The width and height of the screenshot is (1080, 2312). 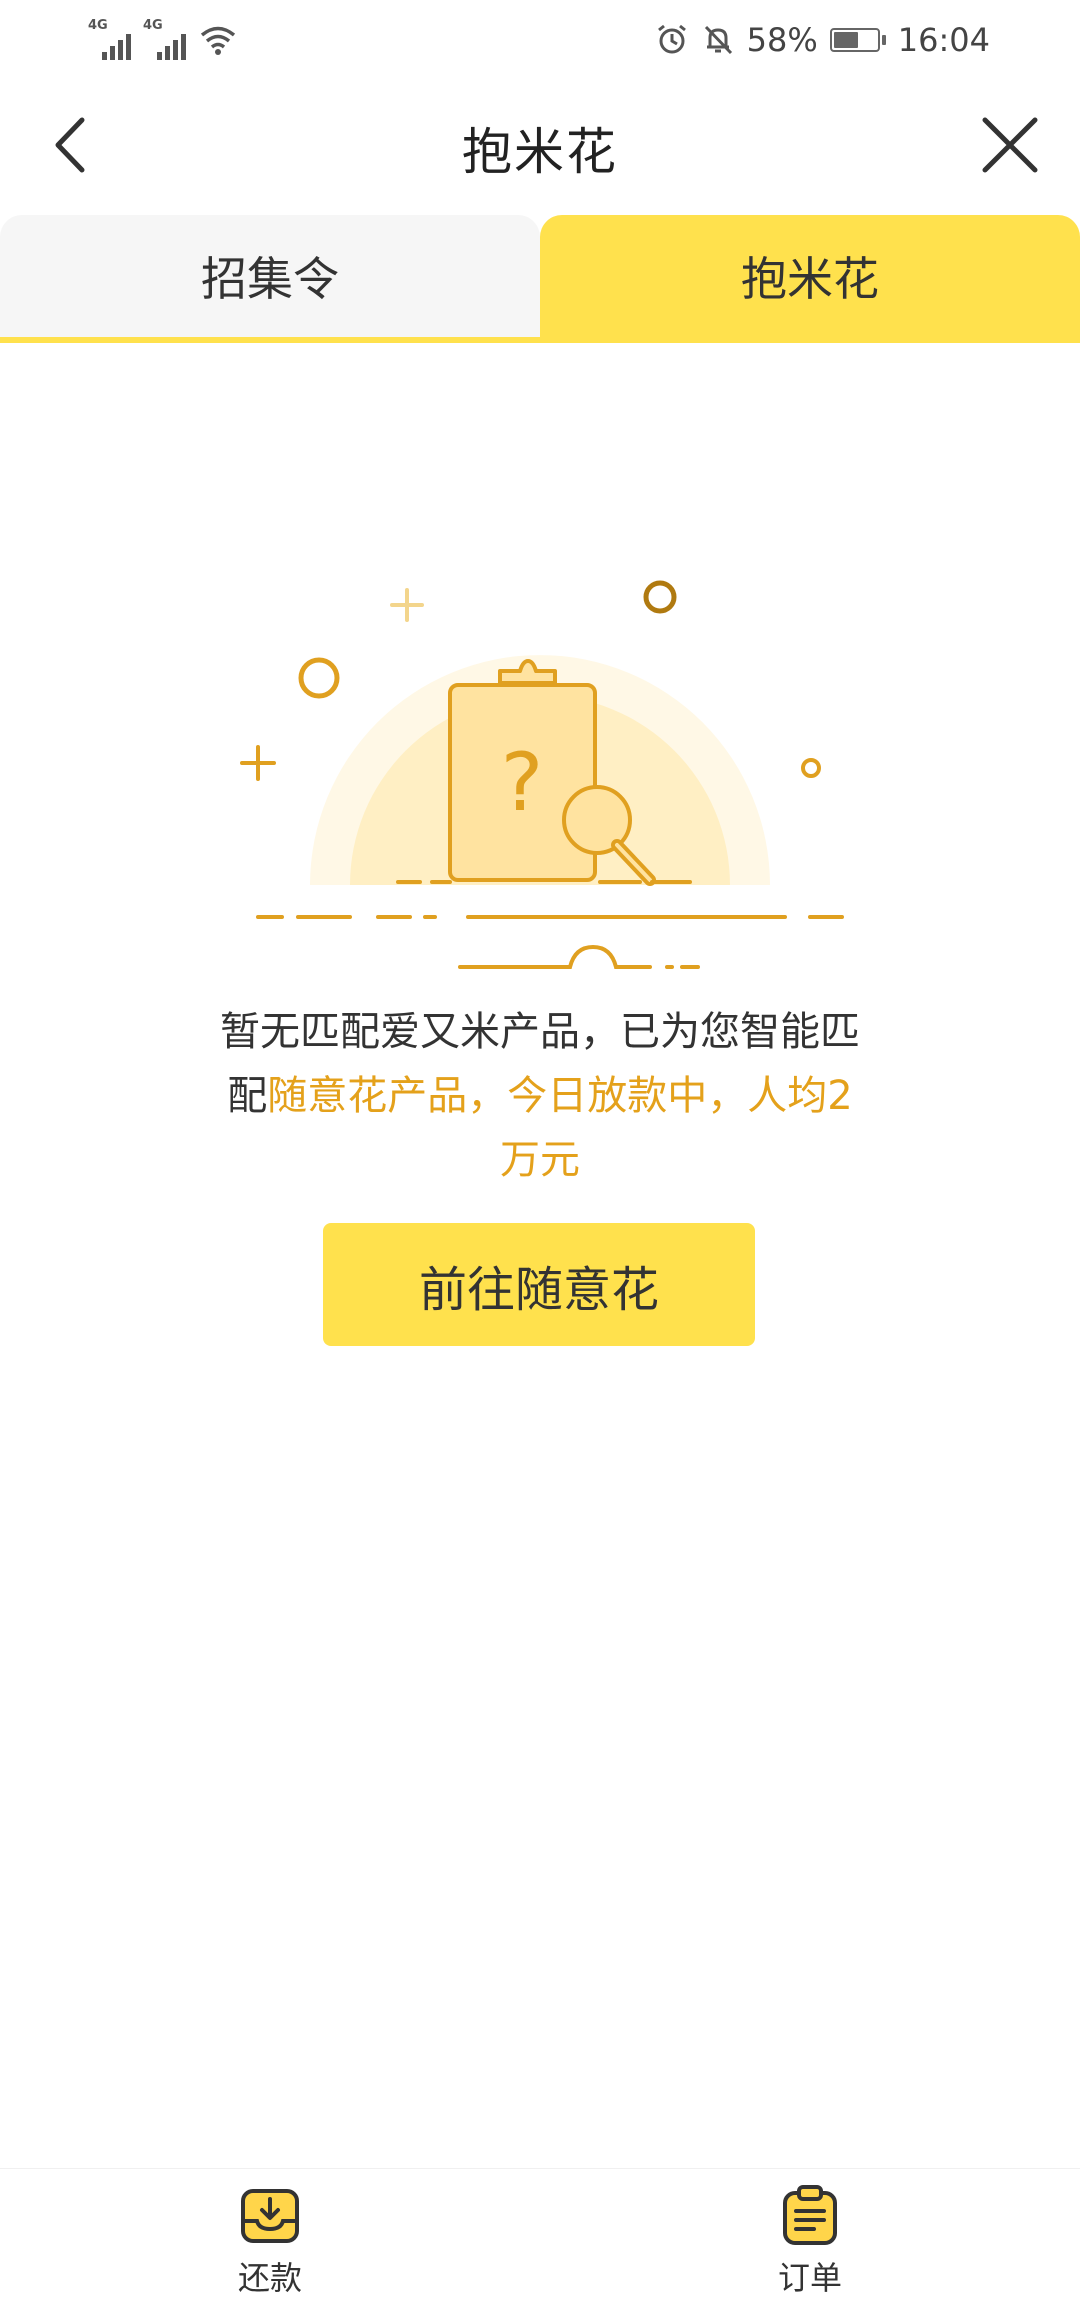 I want to click on status-bar: 4G 4G 58% 16:04, so click(x=540, y=40).